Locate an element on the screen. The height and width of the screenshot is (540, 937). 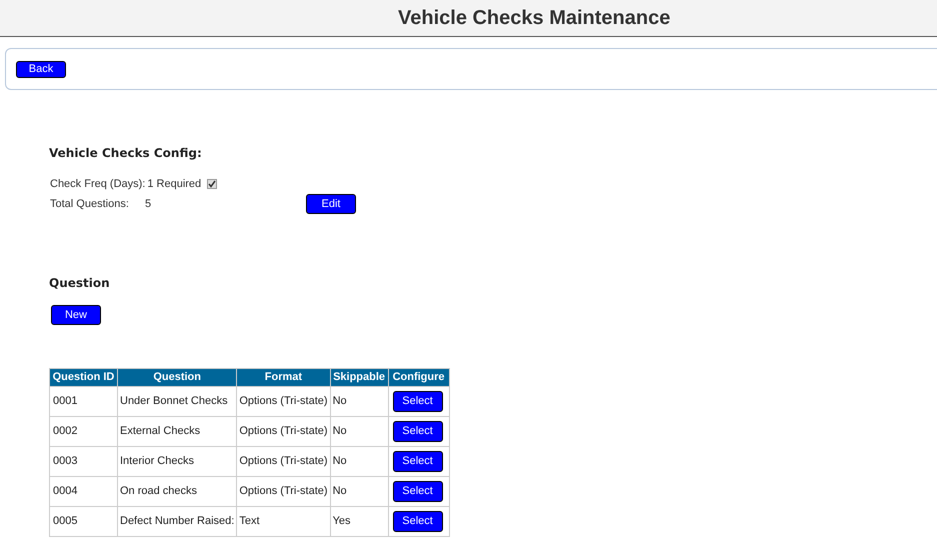
section-heading: Question is located at coordinates (79, 283).